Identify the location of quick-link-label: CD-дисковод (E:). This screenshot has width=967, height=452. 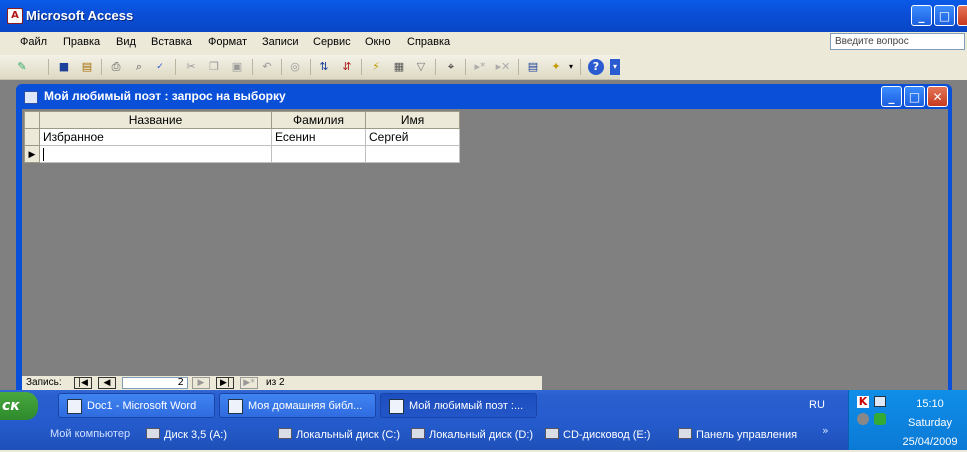
(607, 435).